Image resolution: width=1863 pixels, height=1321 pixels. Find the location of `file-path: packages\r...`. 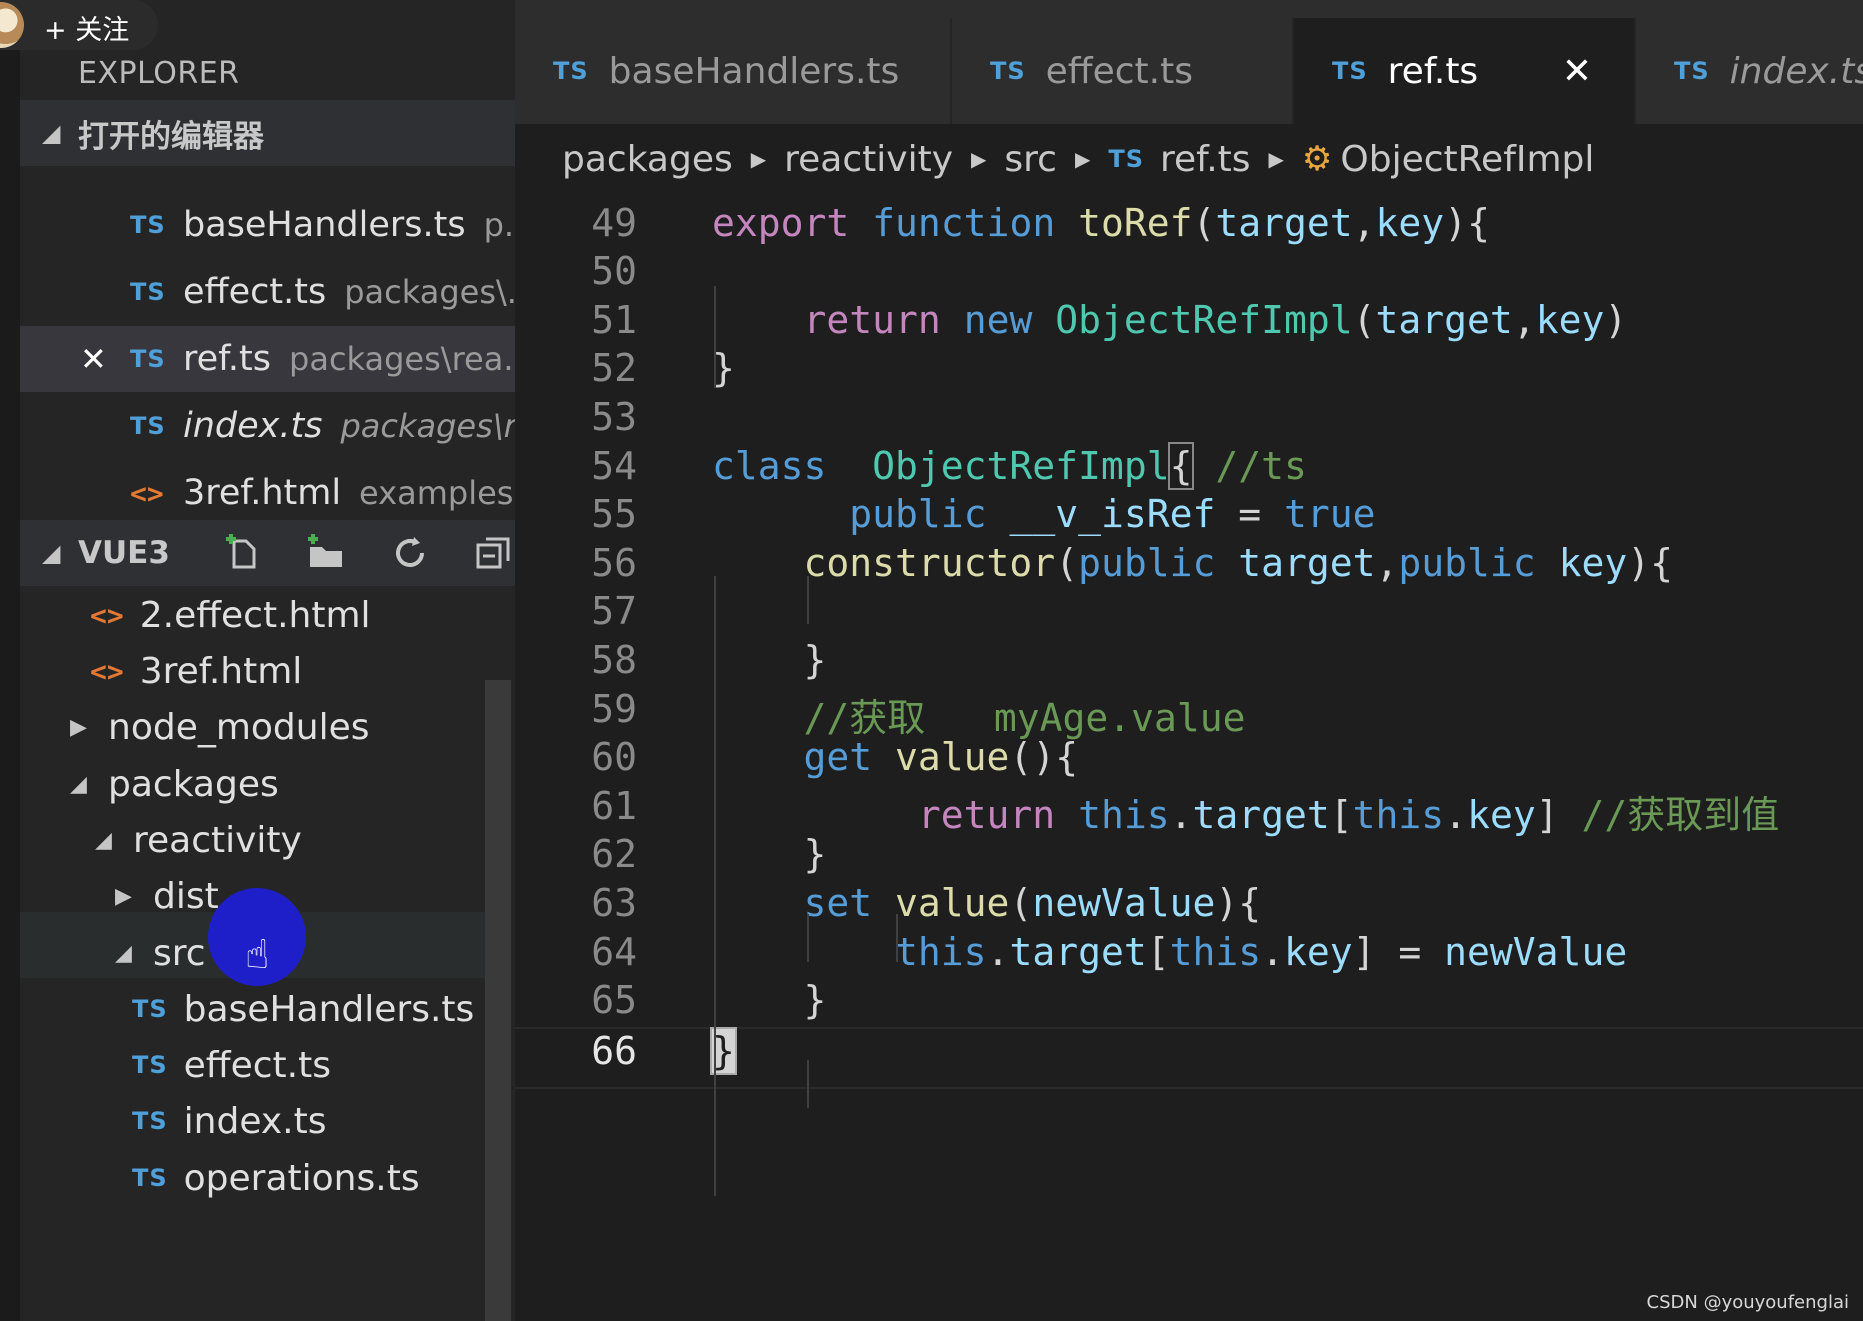

file-path: packages\r... is located at coordinates (427, 426).